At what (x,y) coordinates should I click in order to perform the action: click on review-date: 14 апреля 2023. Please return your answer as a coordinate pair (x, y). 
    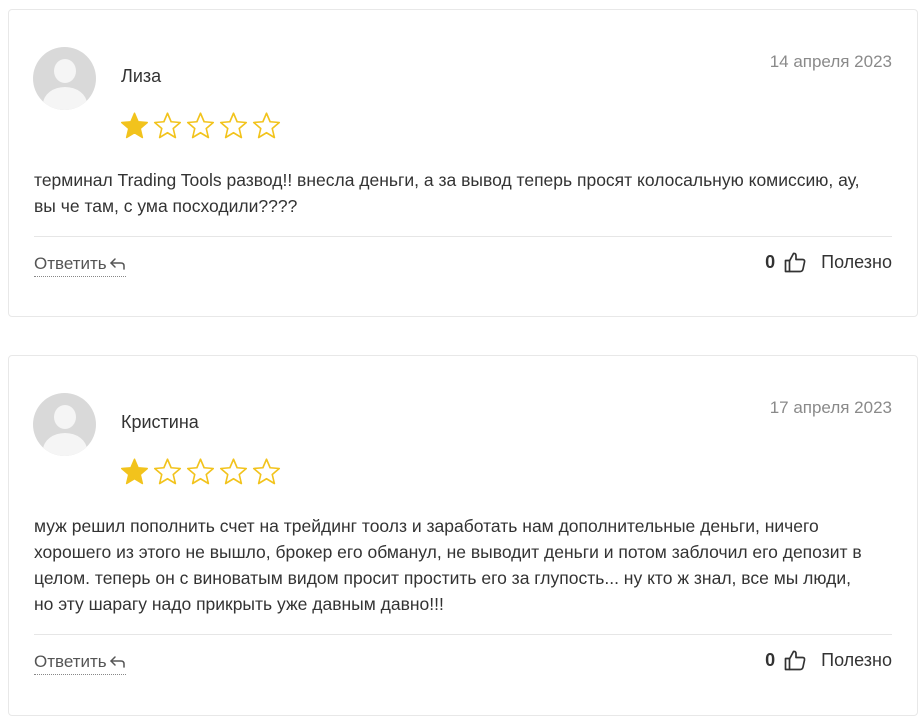
    Looking at the image, I should click on (830, 61).